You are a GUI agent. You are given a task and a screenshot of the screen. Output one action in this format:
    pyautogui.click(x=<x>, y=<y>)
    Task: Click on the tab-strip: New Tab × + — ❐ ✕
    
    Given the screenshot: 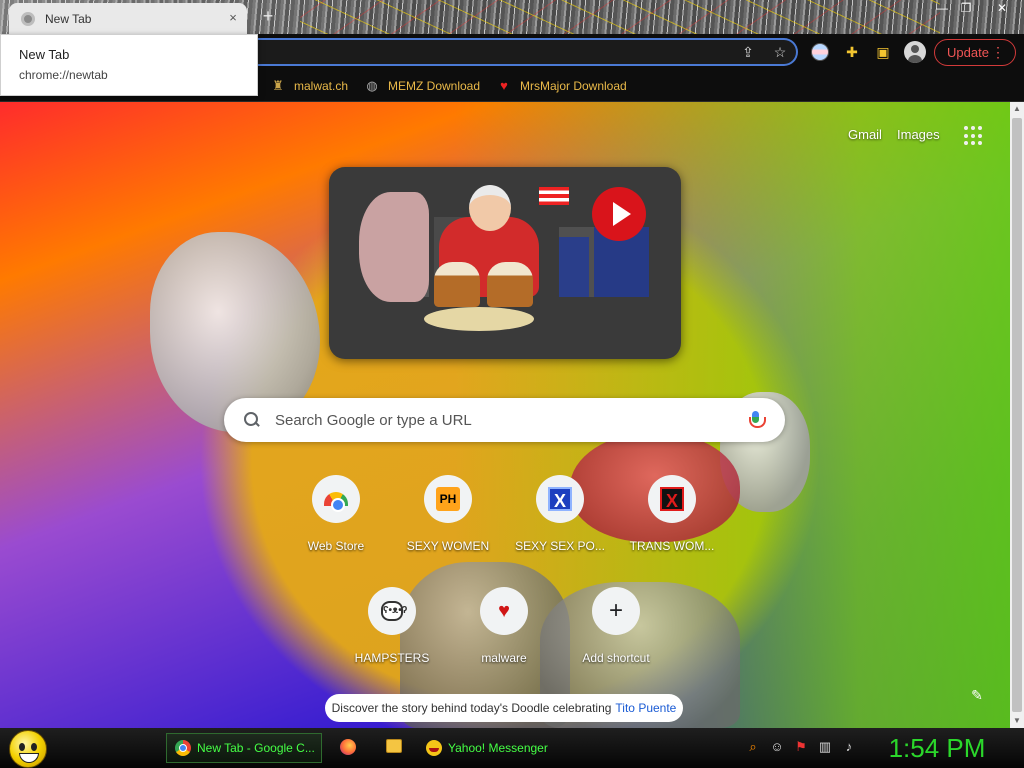 What is the action you would take?
    pyautogui.click(x=512, y=17)
    